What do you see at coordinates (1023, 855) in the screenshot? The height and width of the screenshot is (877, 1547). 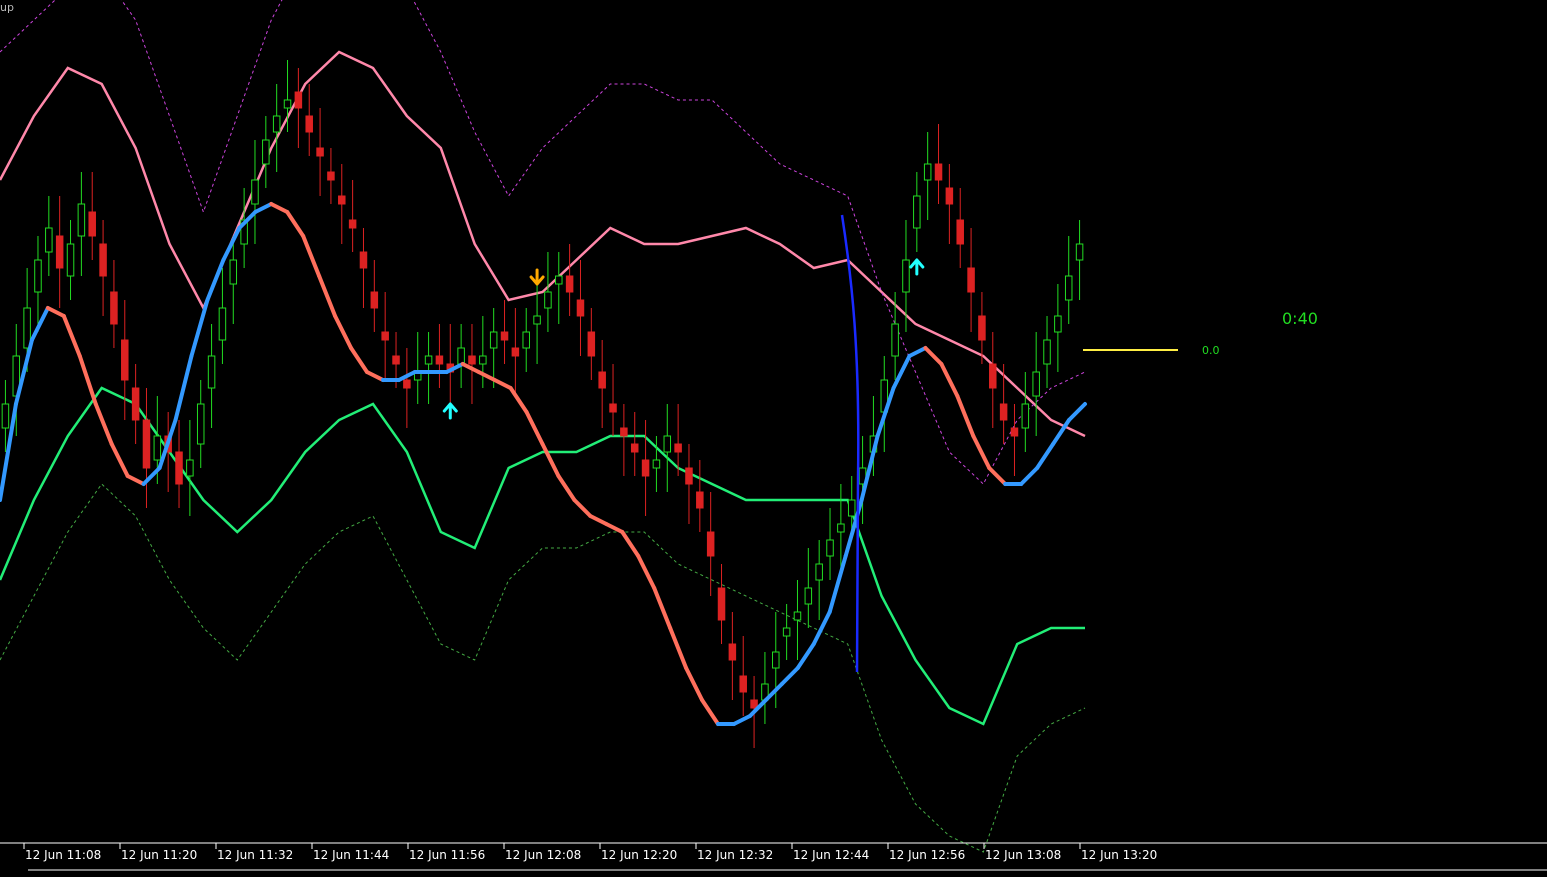 I see `x-tick-label: 12 Jun 13:08` at bounding box center [1023, 855].